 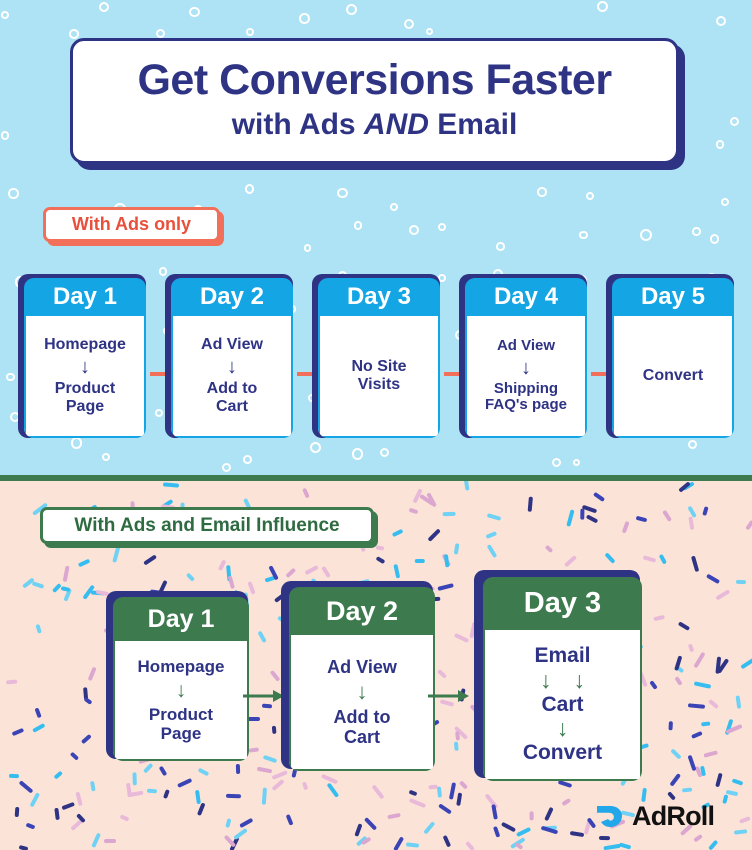 What do you see at coordinates (232, 389) in the screenshot?
I see `step-text: Add to` at bounding box center [232, 389].